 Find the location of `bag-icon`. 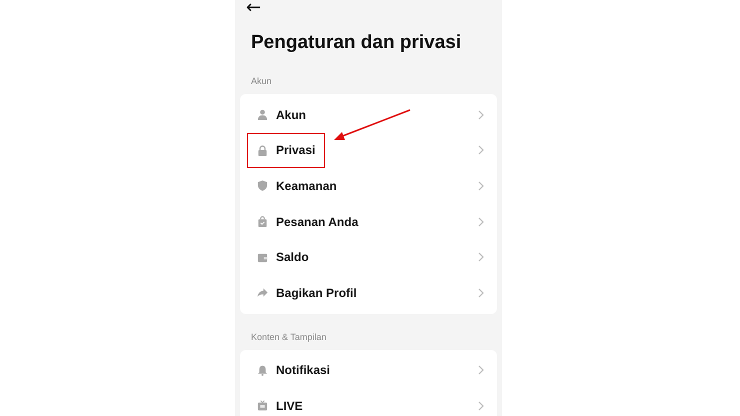

bag-icon is located at coordinates (262, 222).